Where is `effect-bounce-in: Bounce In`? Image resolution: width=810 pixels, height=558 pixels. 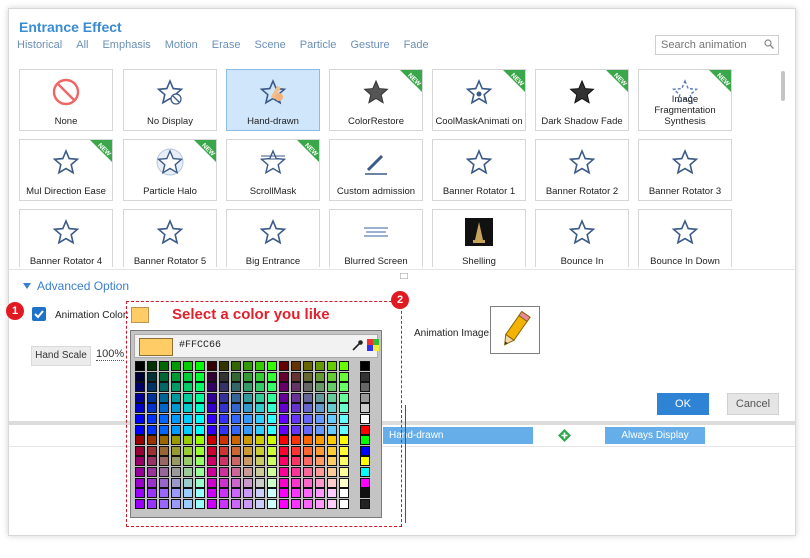 effect-bounce-in: Bounce In is located at coordinates (582, 238).